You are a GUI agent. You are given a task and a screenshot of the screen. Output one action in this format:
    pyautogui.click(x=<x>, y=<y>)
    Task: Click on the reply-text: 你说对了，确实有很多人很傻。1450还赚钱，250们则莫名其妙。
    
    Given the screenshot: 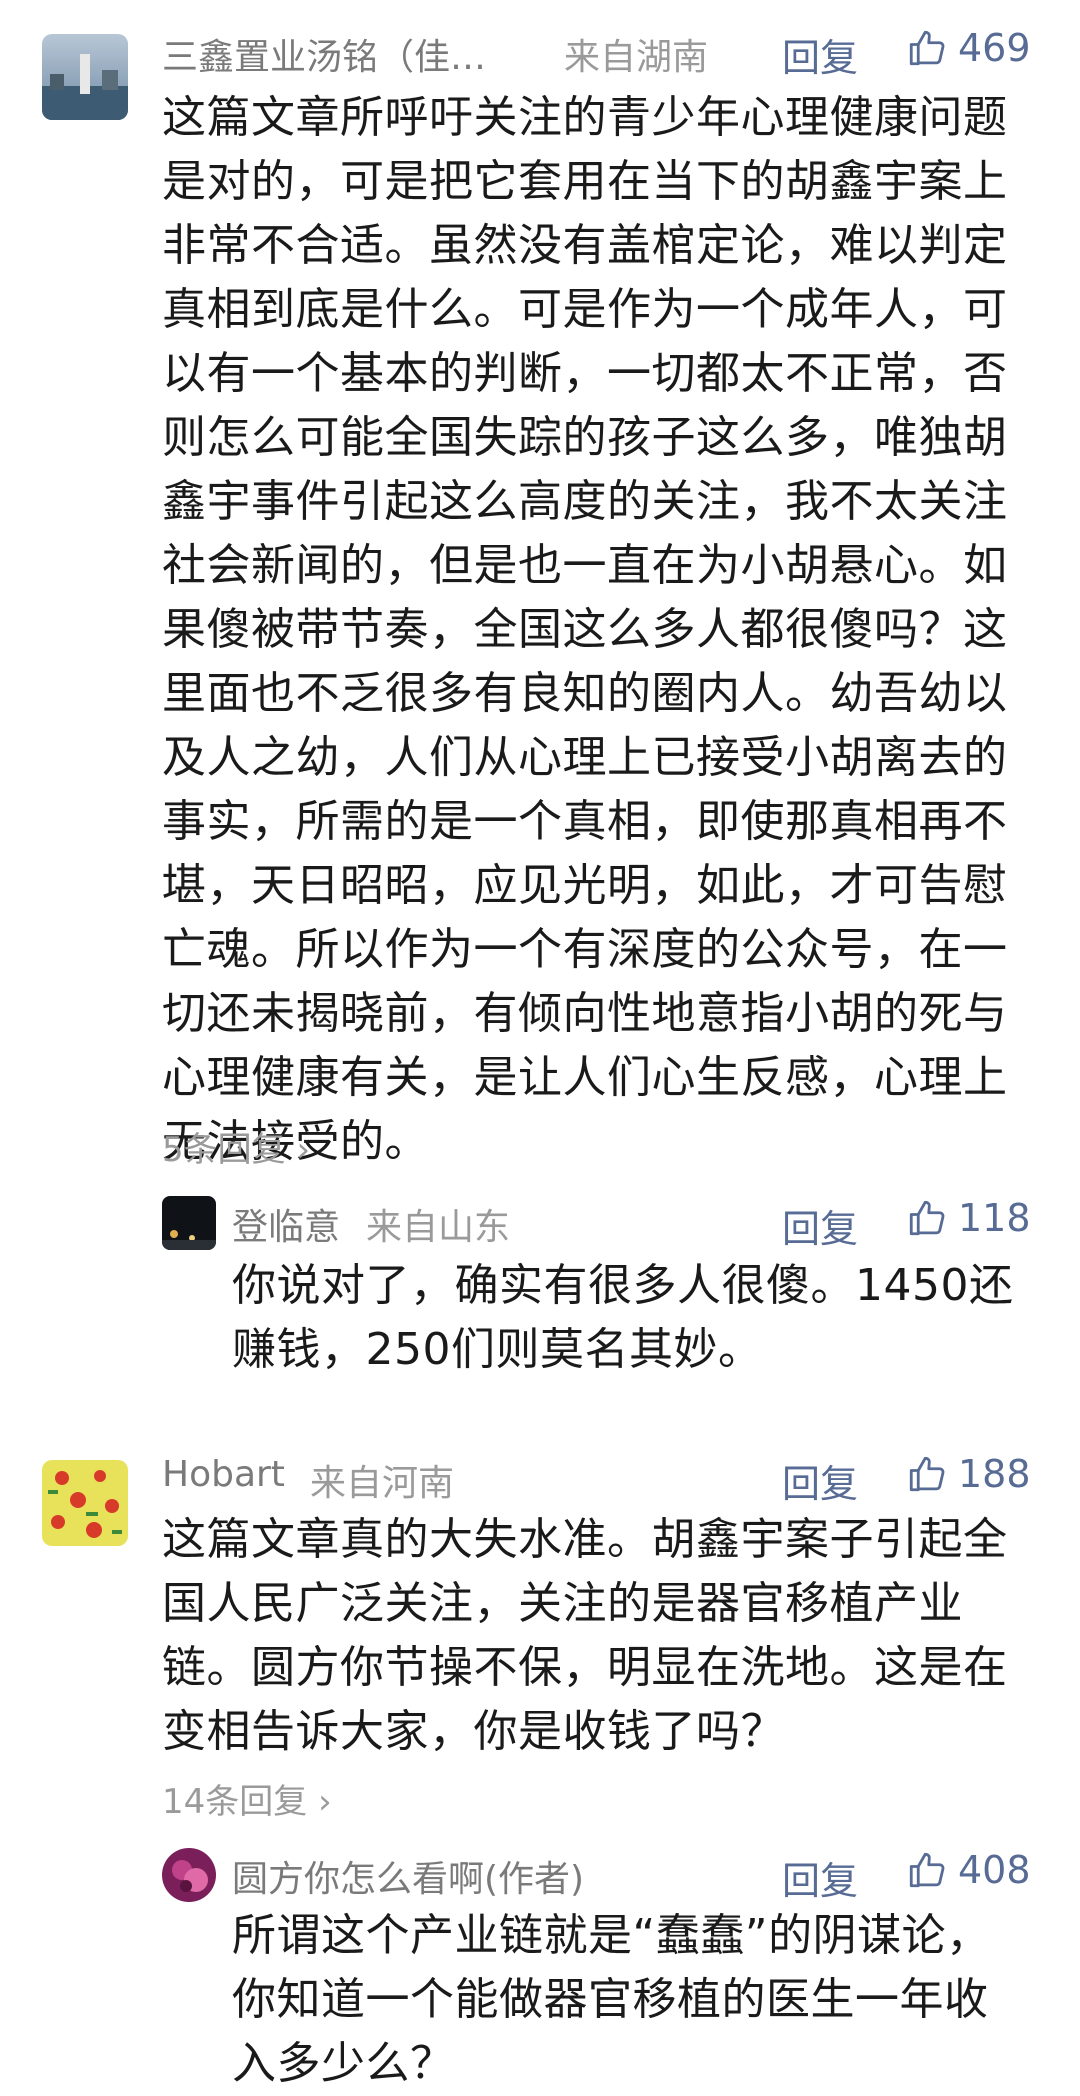 What is the action you would take?
    pyautogui.click(x=623, y=1317)
    